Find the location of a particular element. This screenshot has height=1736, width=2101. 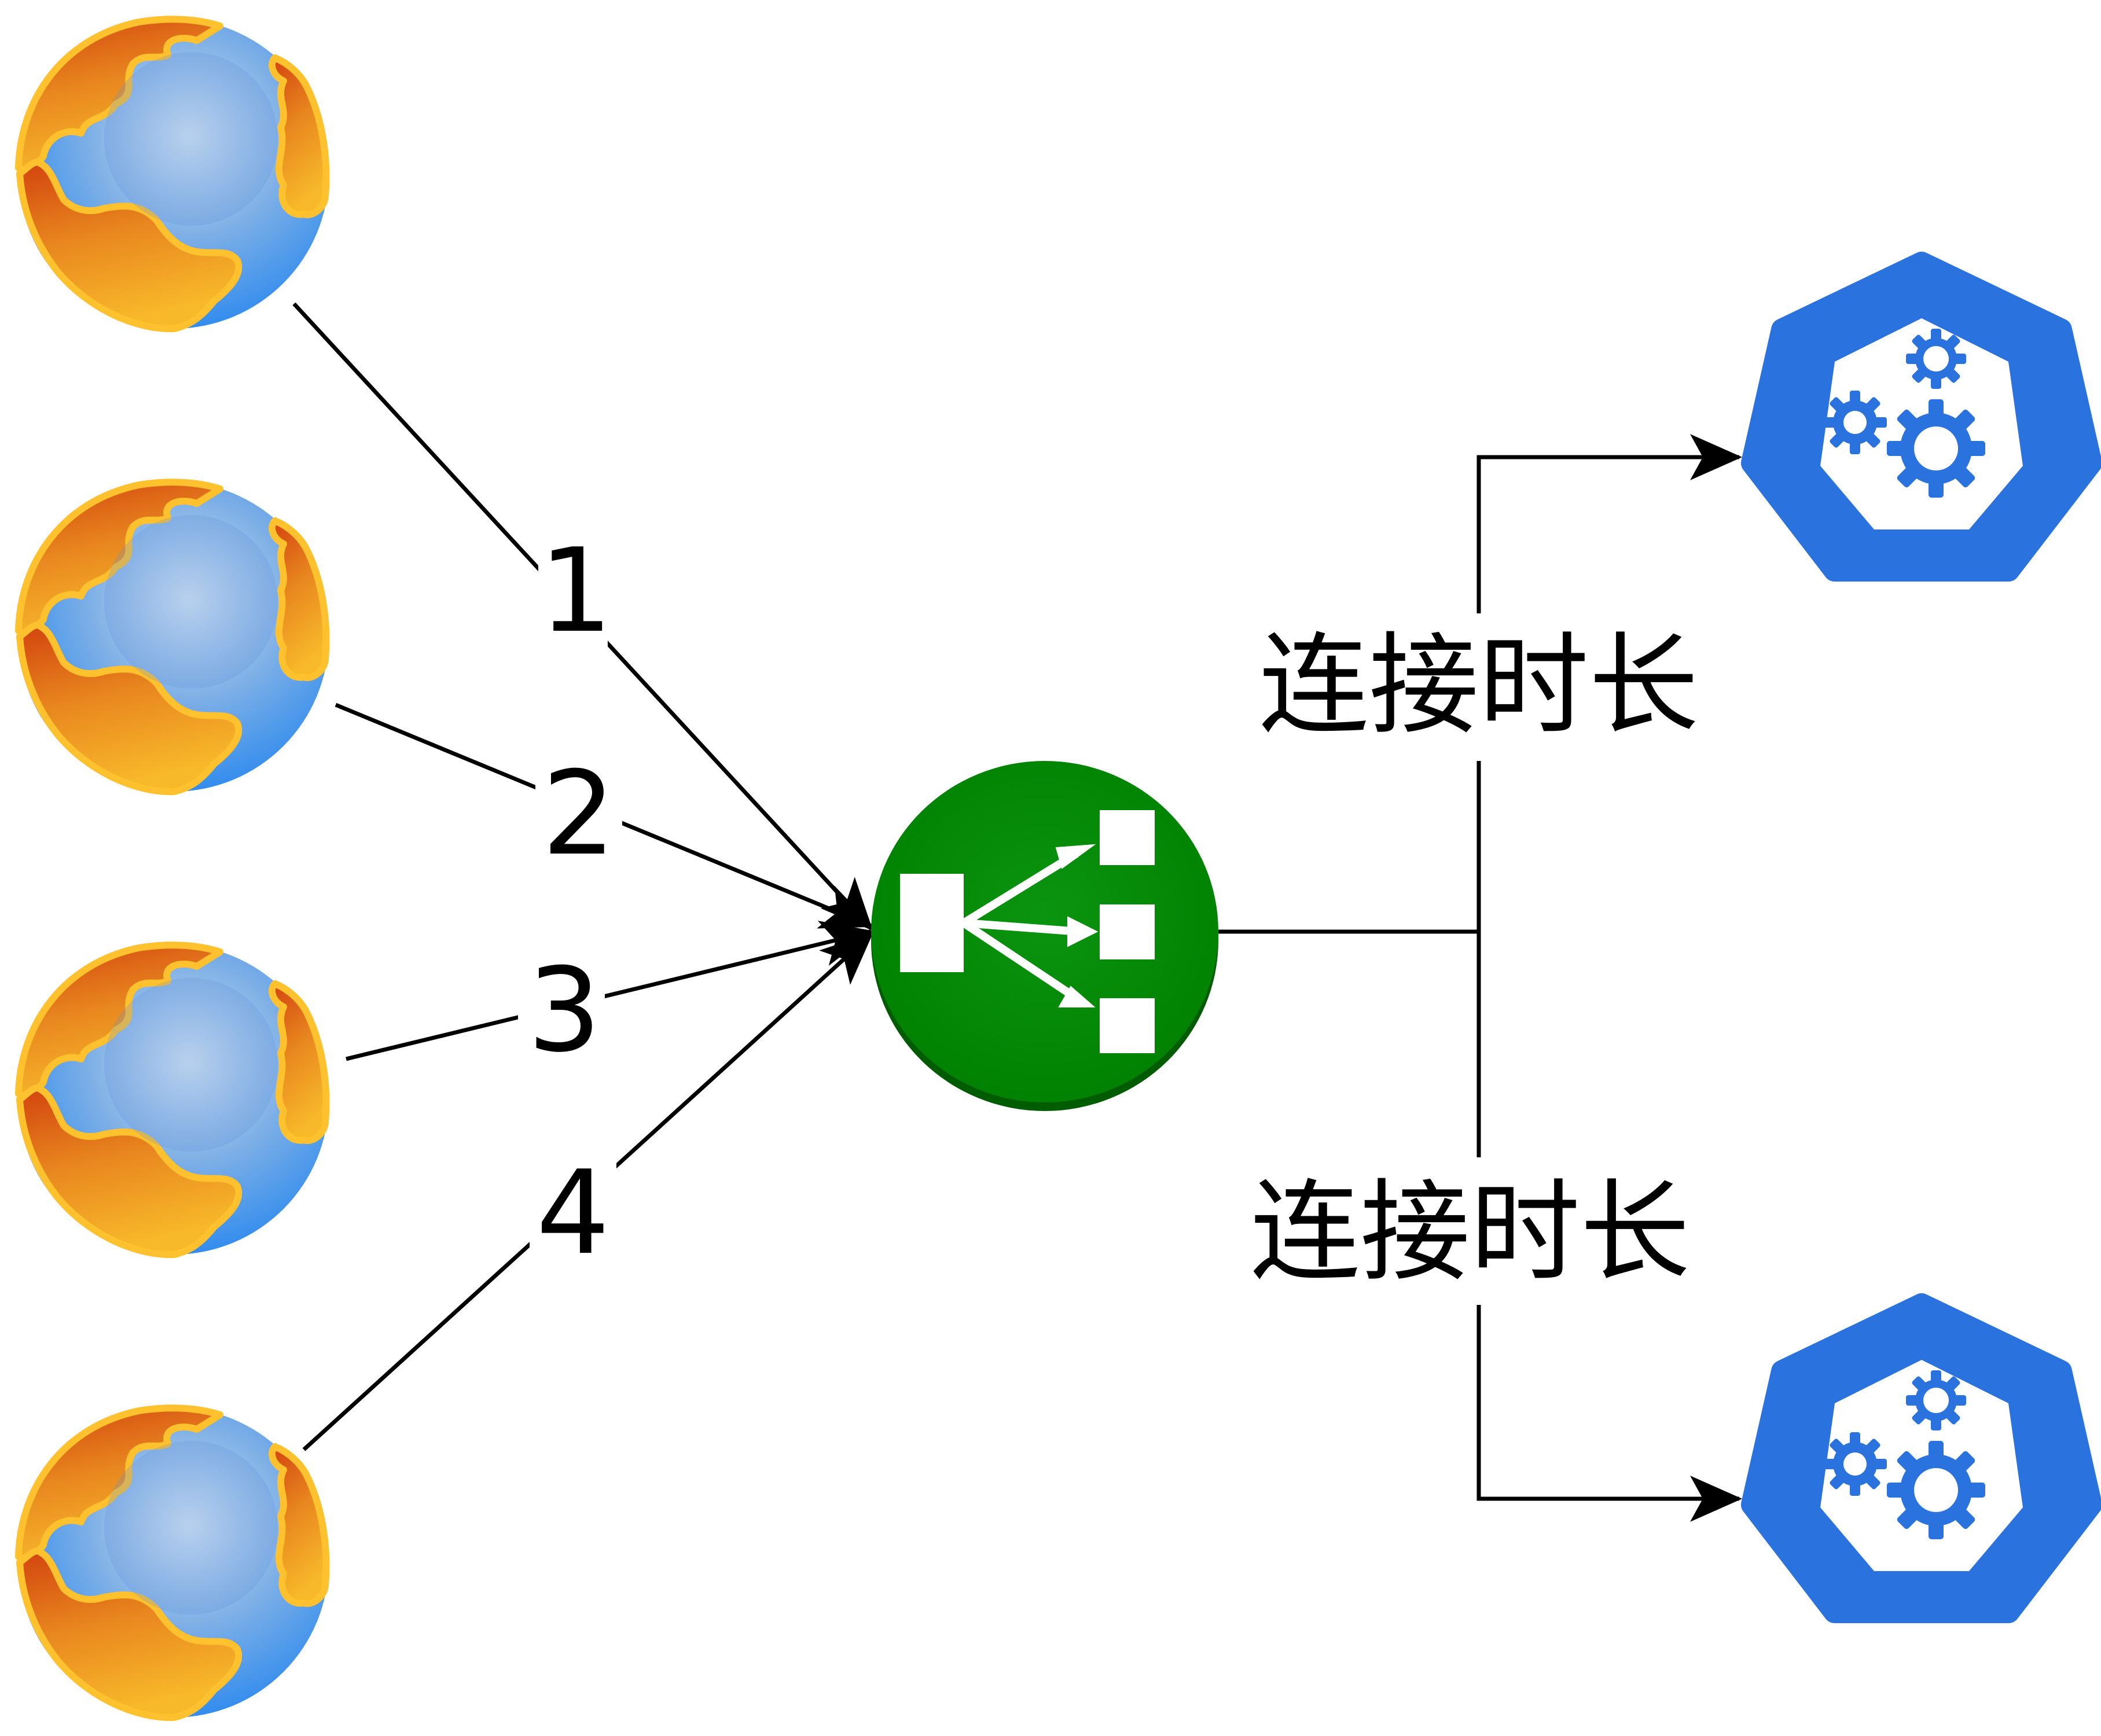

connector-labels: 1 2 3 4 is located at coordinates (570, 902).